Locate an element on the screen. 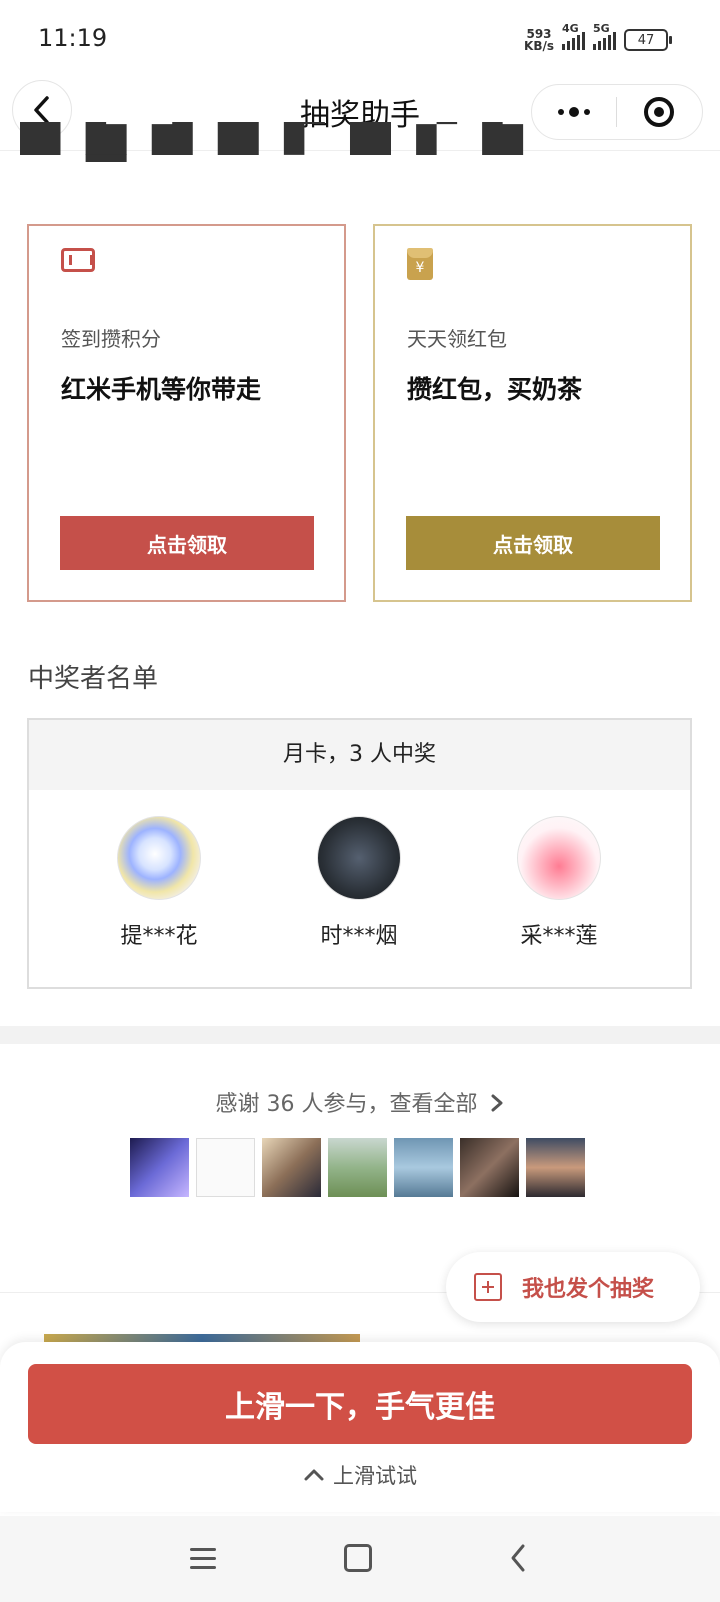 Image resolution: width=720 pixels, height=1602 pixels. battery-level: 47 is located at coordinates (646, 40).